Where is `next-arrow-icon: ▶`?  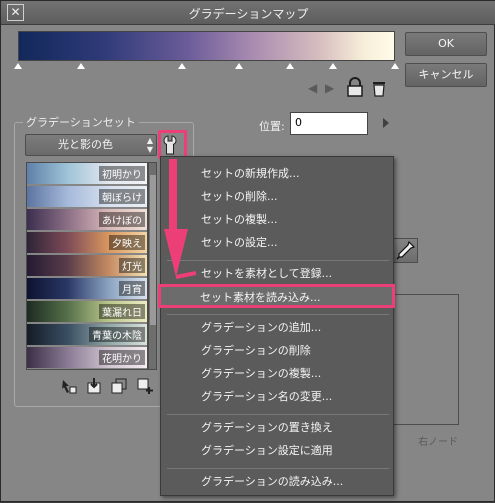
next-arrow-icon: ▶ is located at coordinates (329, 88).